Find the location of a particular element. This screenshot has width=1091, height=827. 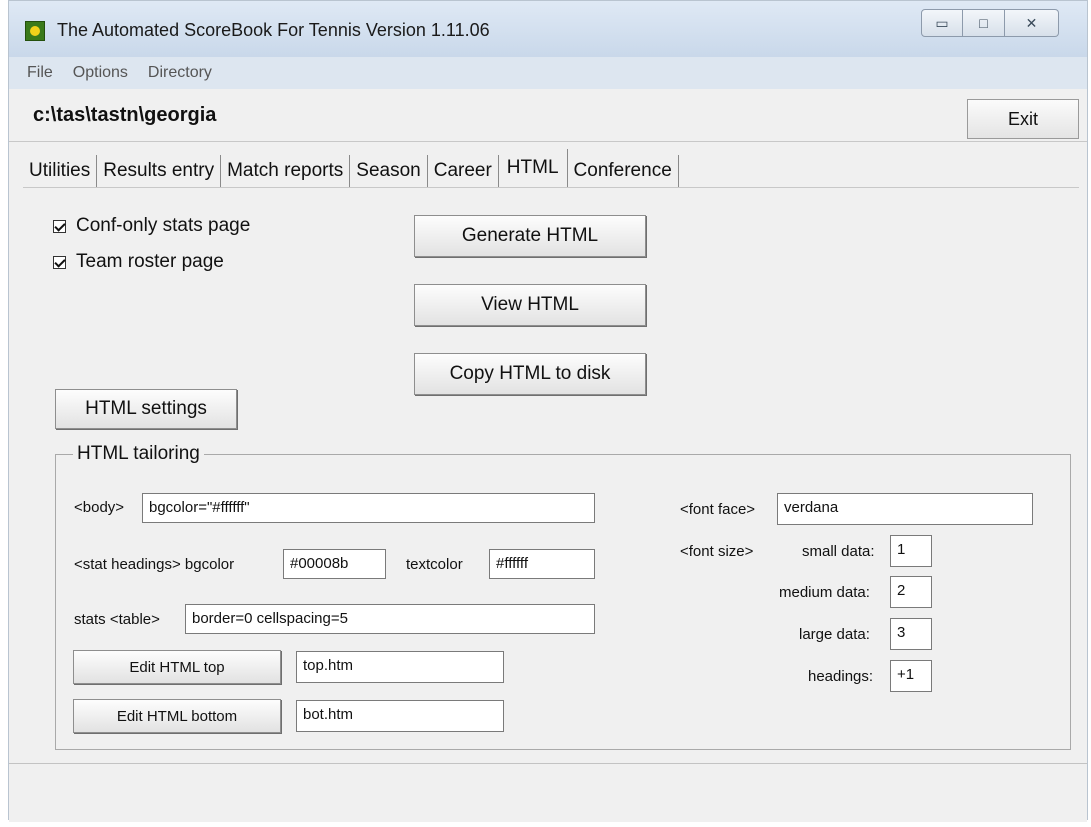

current-directory: c:\tas\tastn\georgia is located at coordinates (125, 115).